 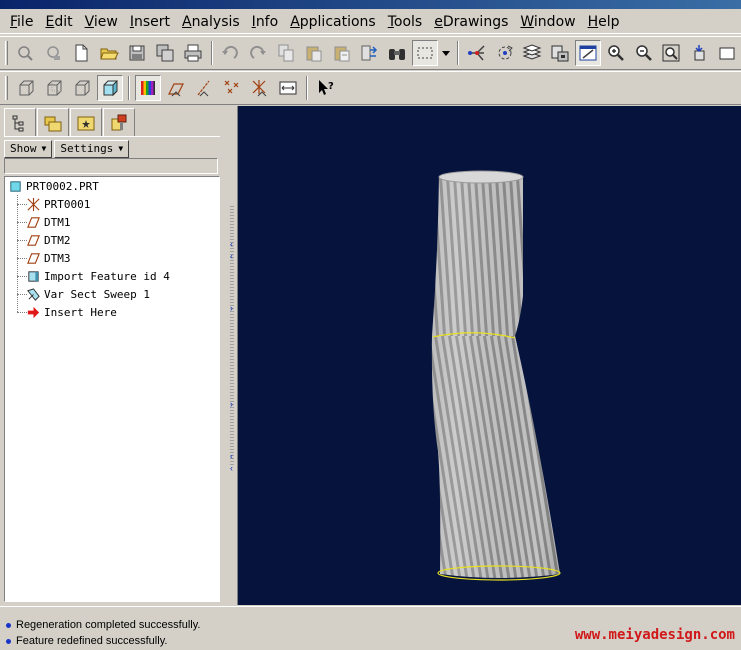 I want to click on tree-item-dtm1: DTM1, so click(x=48, y=222).